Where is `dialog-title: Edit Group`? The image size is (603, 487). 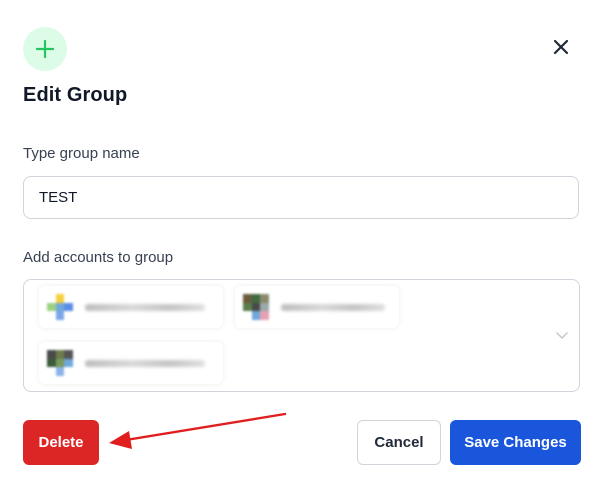
dialog-title: Edit Group is located at coordinates (75, 95).